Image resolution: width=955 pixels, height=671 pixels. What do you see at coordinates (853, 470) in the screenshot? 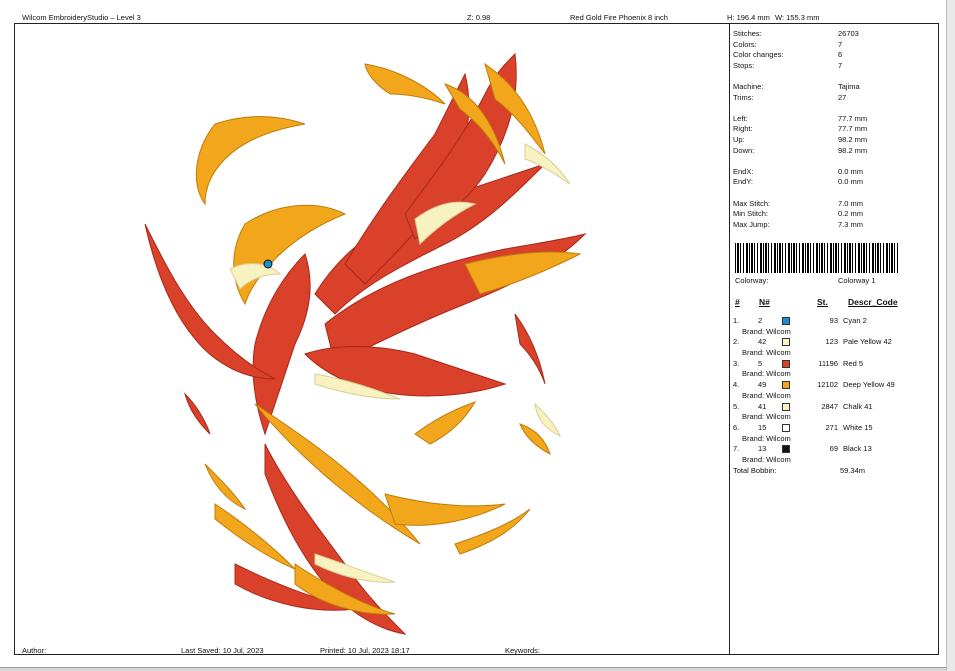
I see `total-bobbin-value: 59.34m` at bounding box center [853, 470].